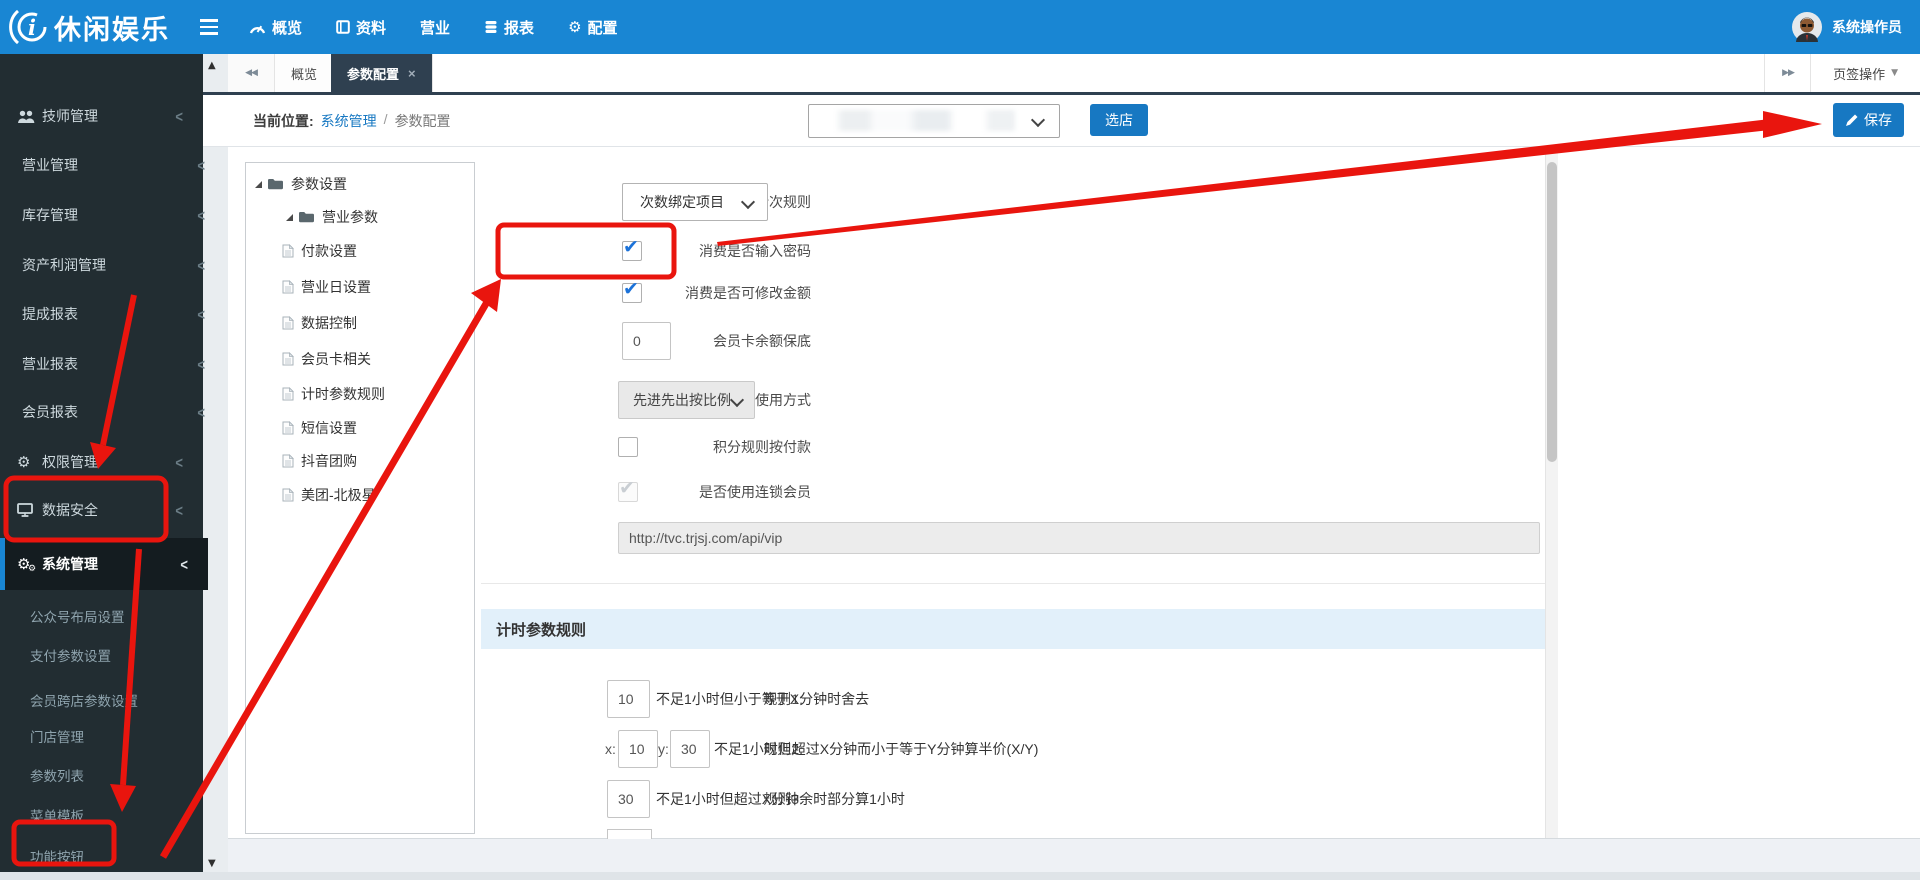 The width and height of the screenshot is (1920, 880). Describe the element at coordinates (101, 736) in the screenshot. I see `sidebar-subitem-store-mgmt: 门店管理` at that location.